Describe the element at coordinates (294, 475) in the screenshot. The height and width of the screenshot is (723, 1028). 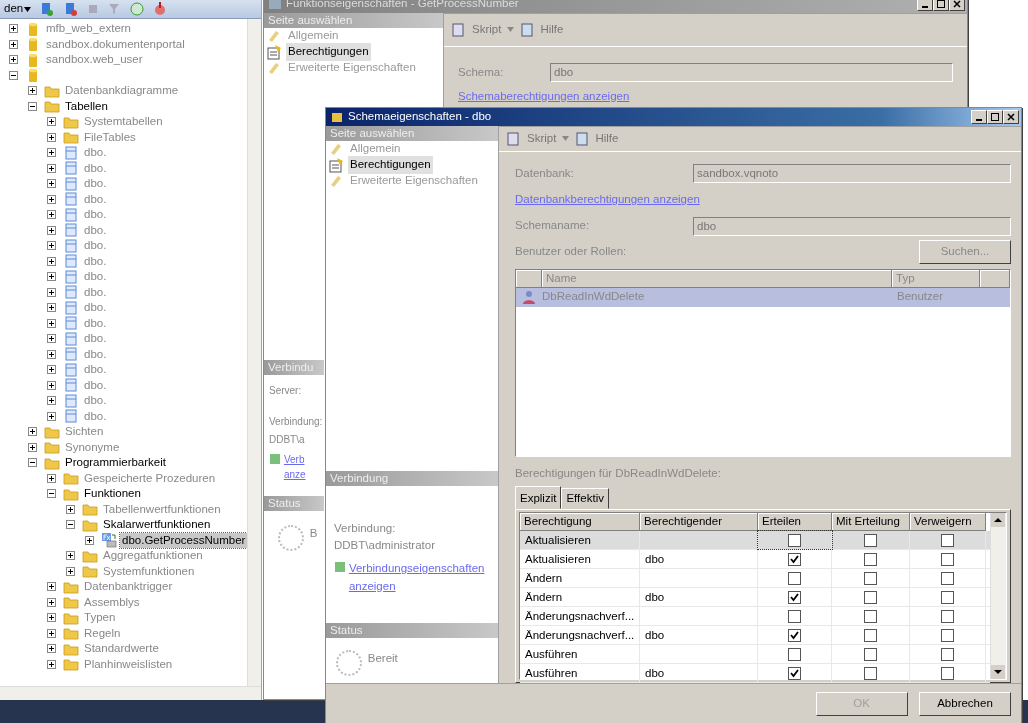
I see `link: anze` at that location.